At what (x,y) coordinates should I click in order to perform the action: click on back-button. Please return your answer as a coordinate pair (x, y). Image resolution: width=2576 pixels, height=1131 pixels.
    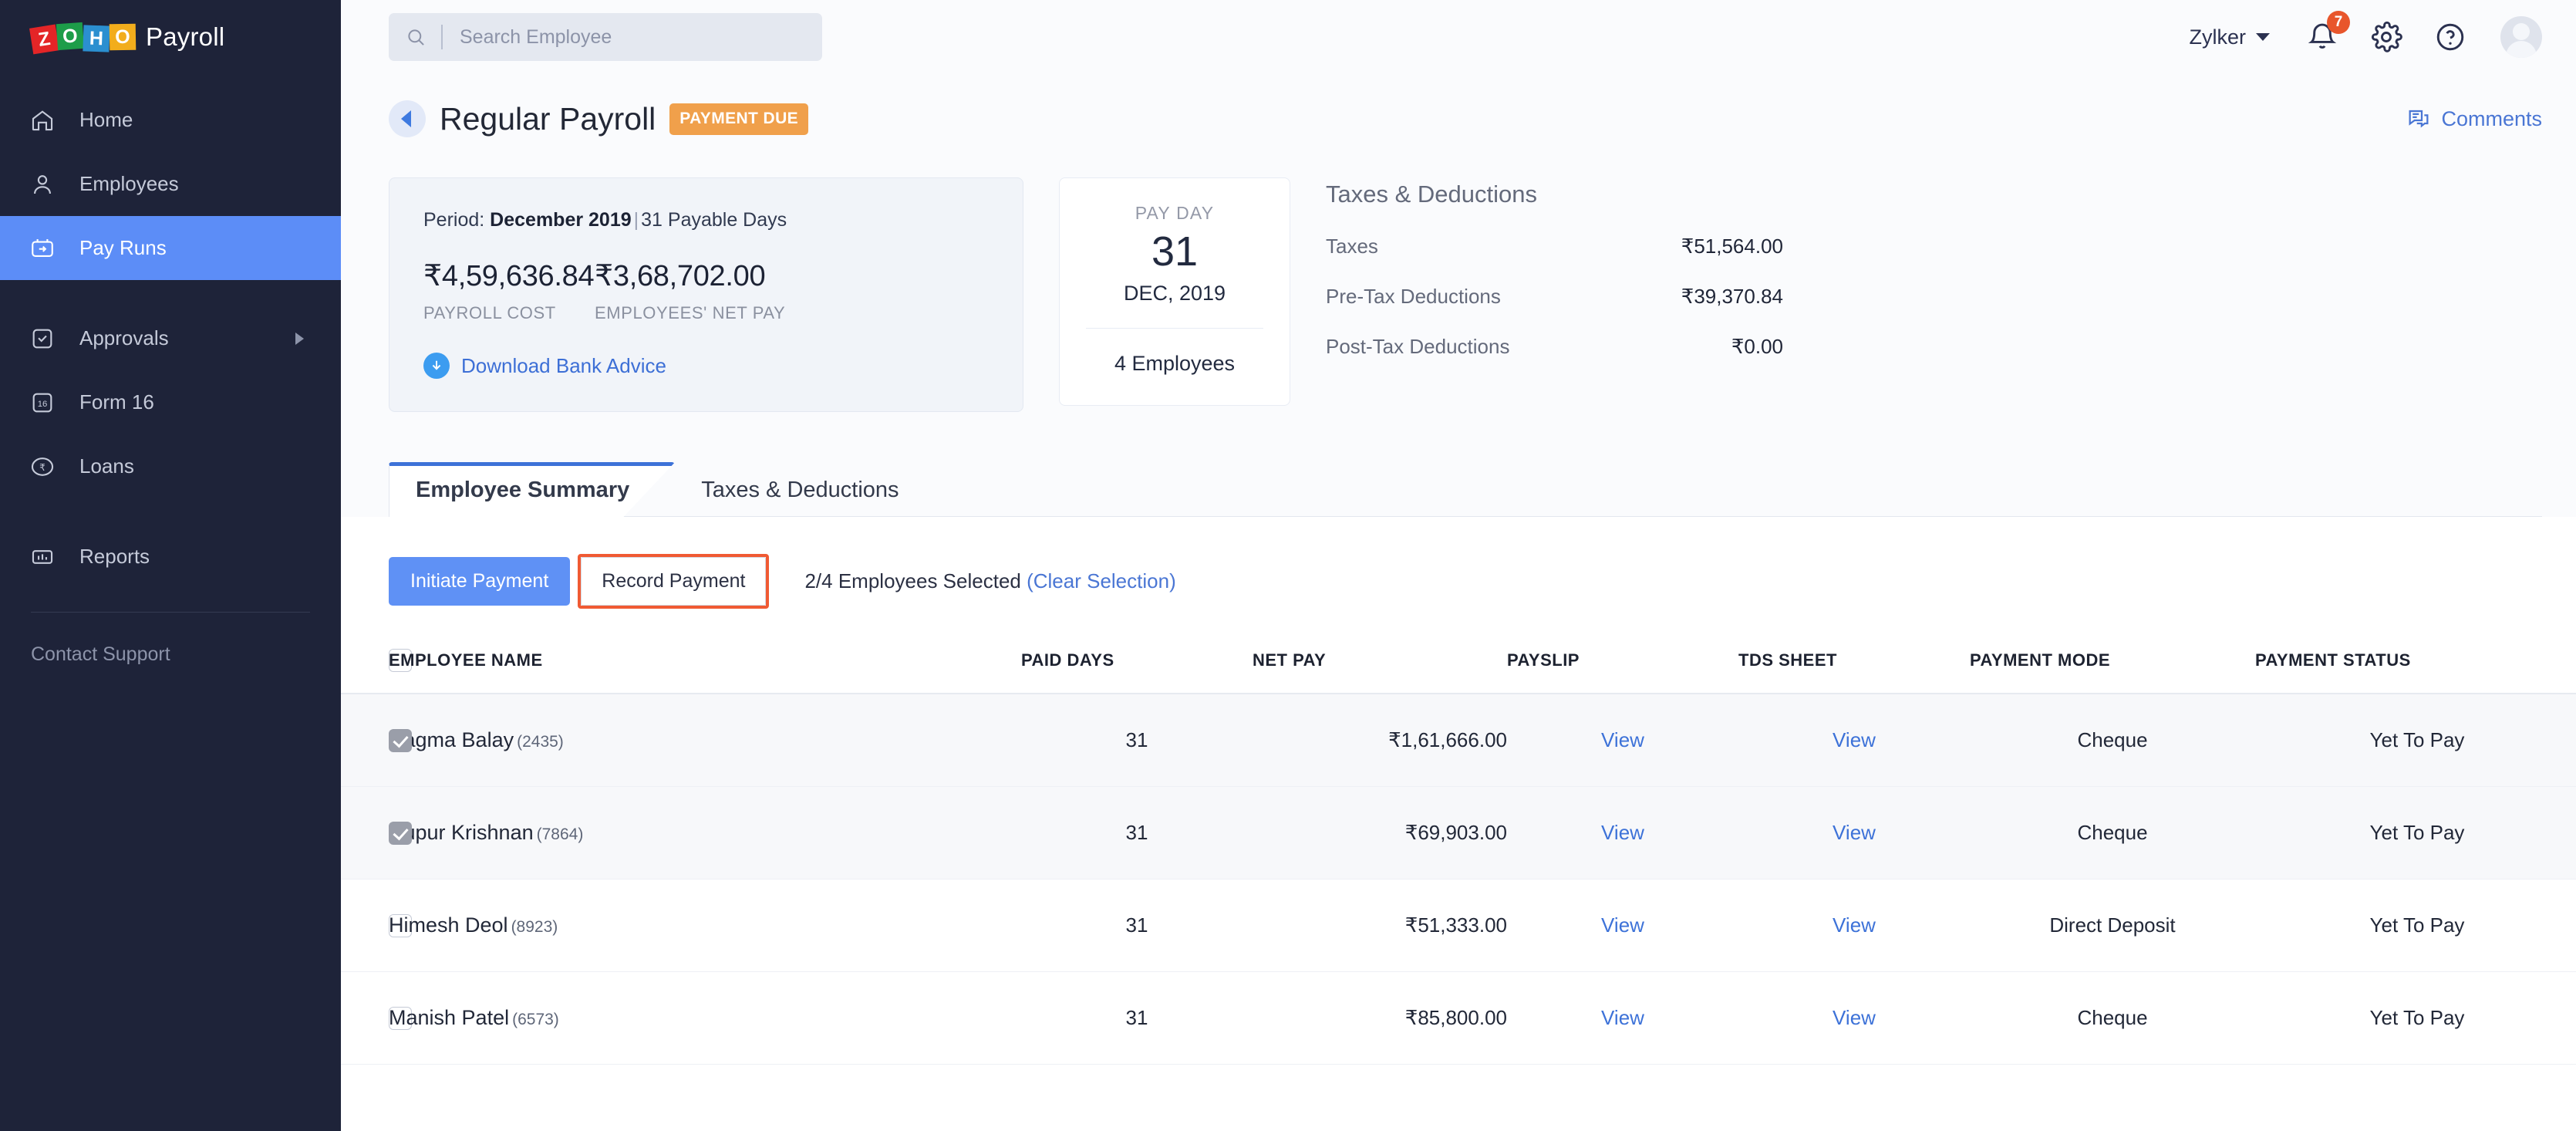
    Looking at the image, I should click on (407, 118).